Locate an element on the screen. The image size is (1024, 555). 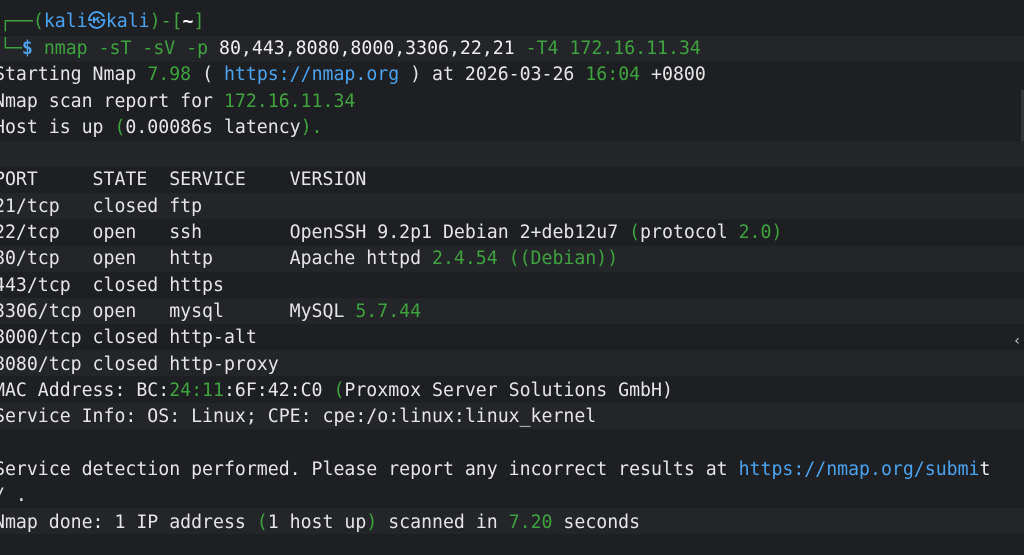
detection-wrap-line: / . is located at coordinates (13, 495).